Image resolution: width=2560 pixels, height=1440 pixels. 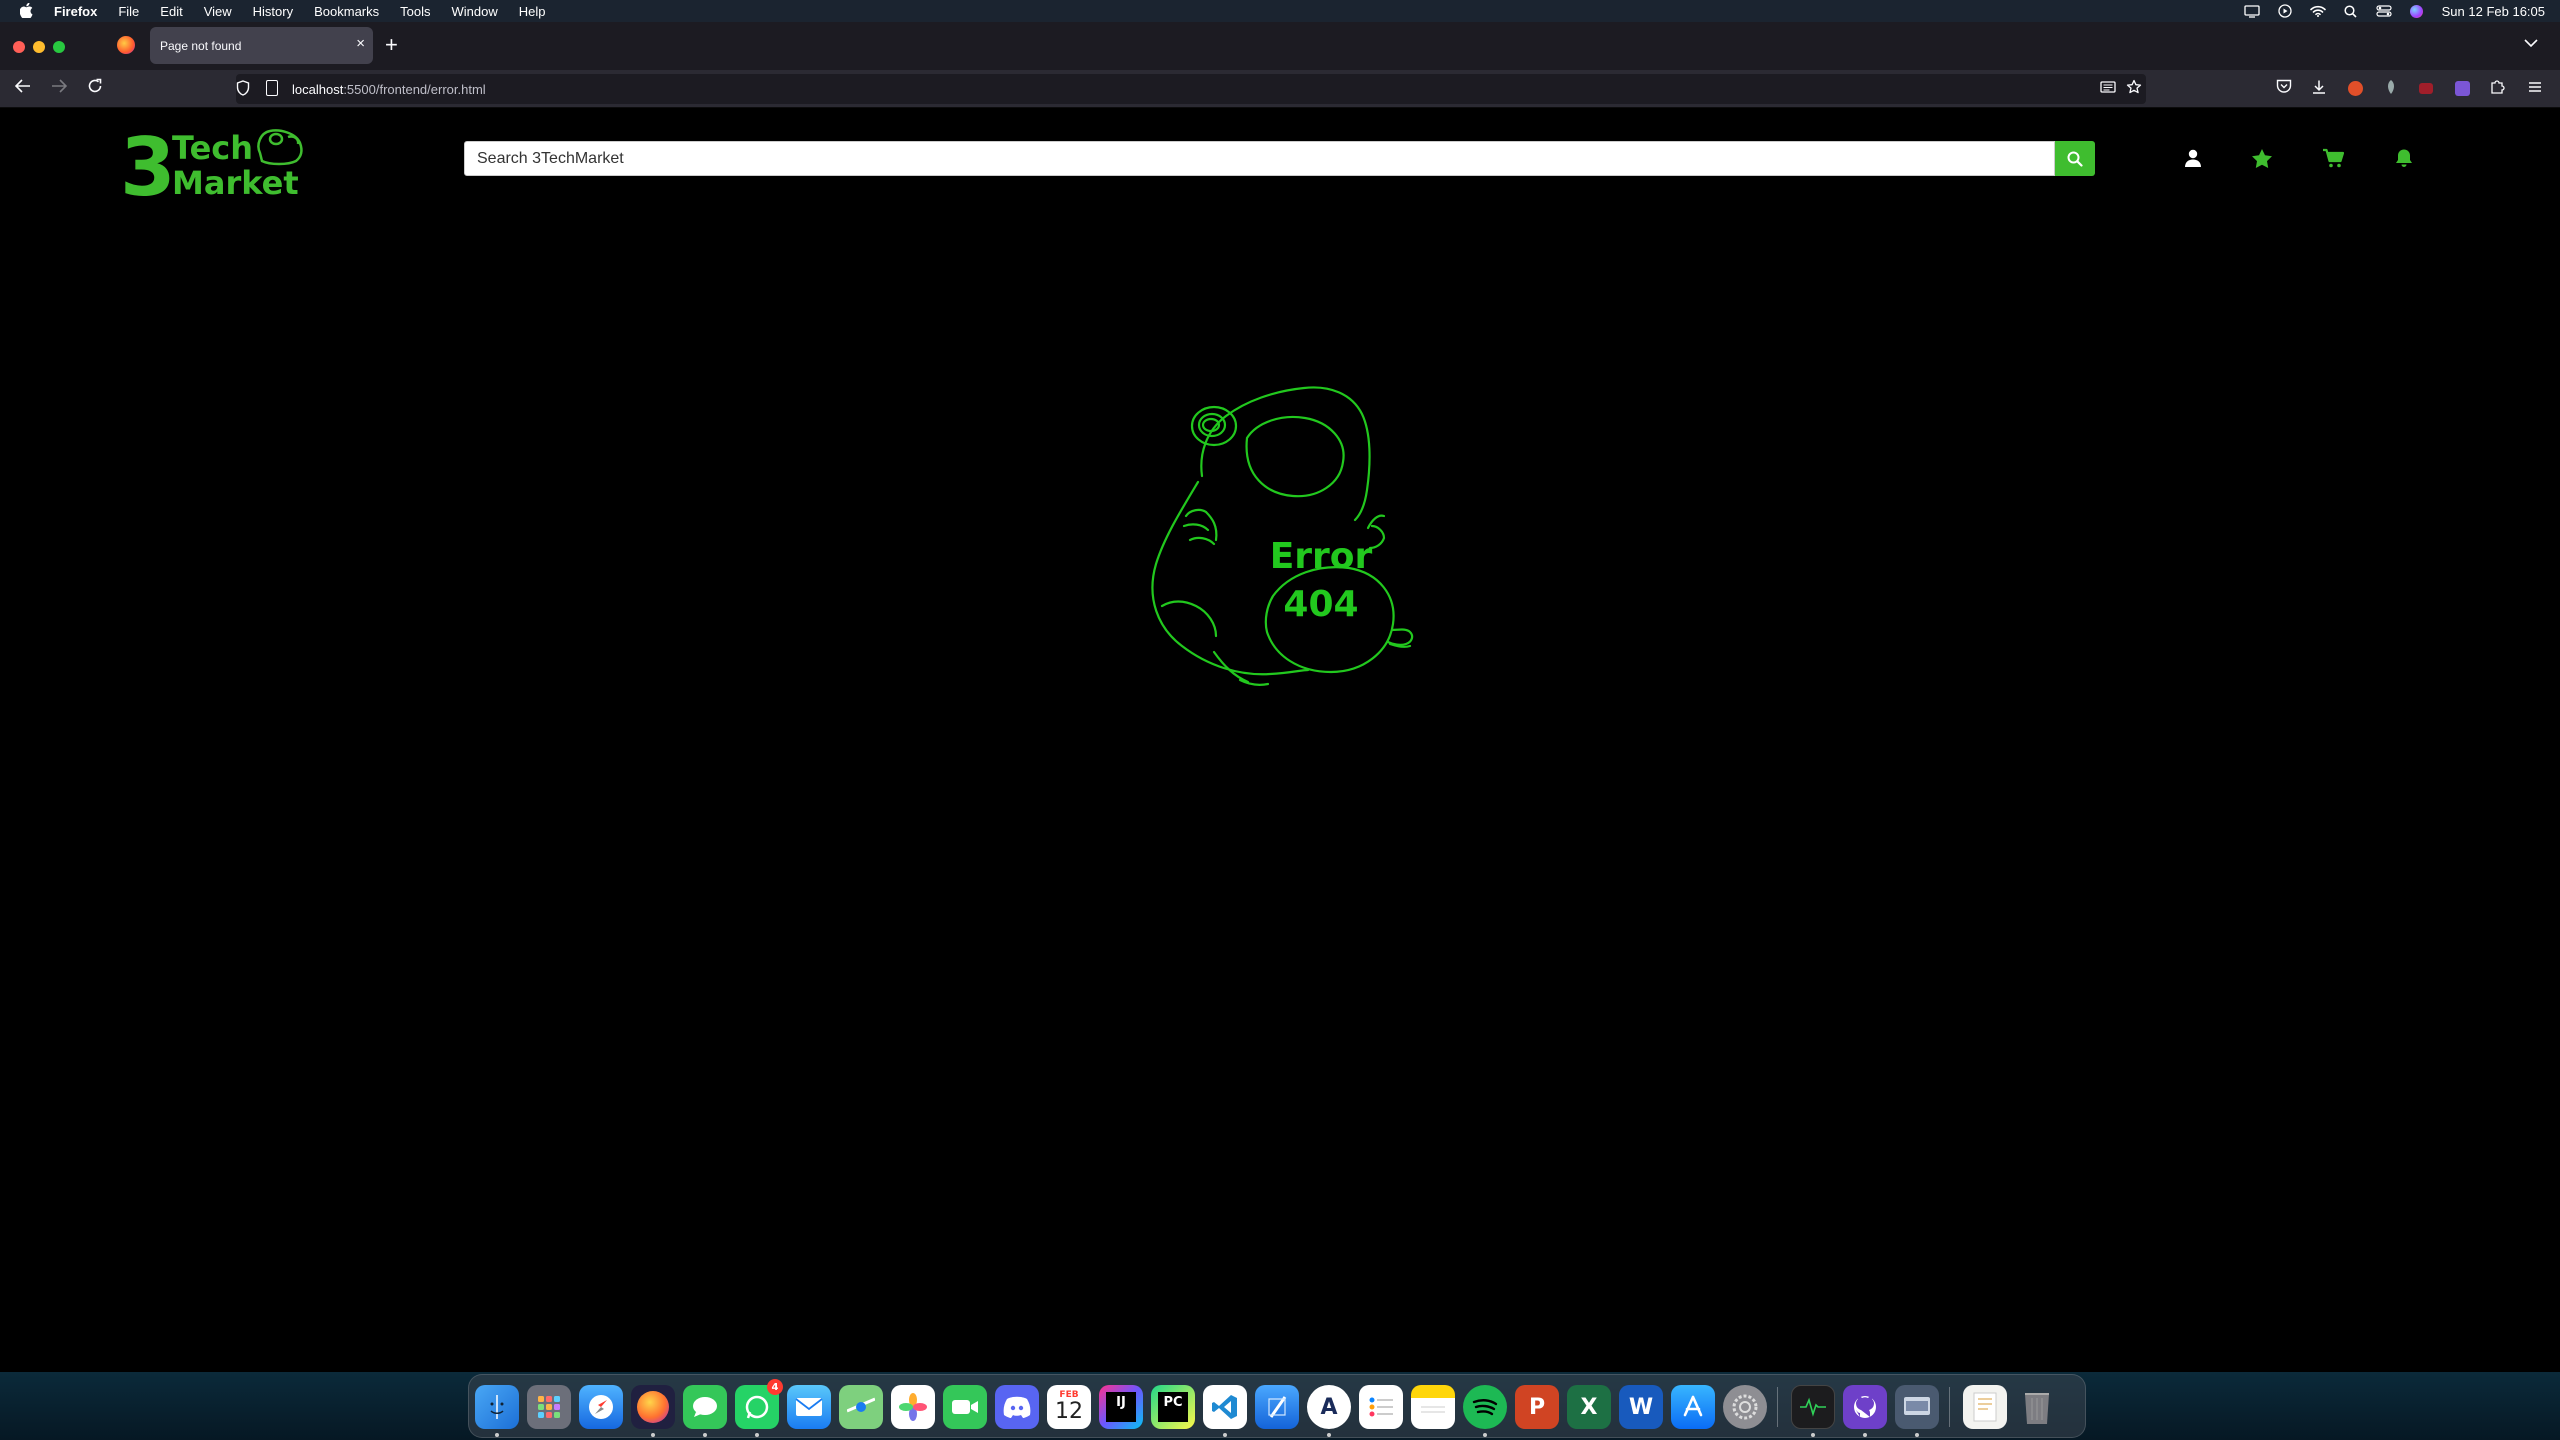 I want to click on search-button, so click(x=2075, y=158).